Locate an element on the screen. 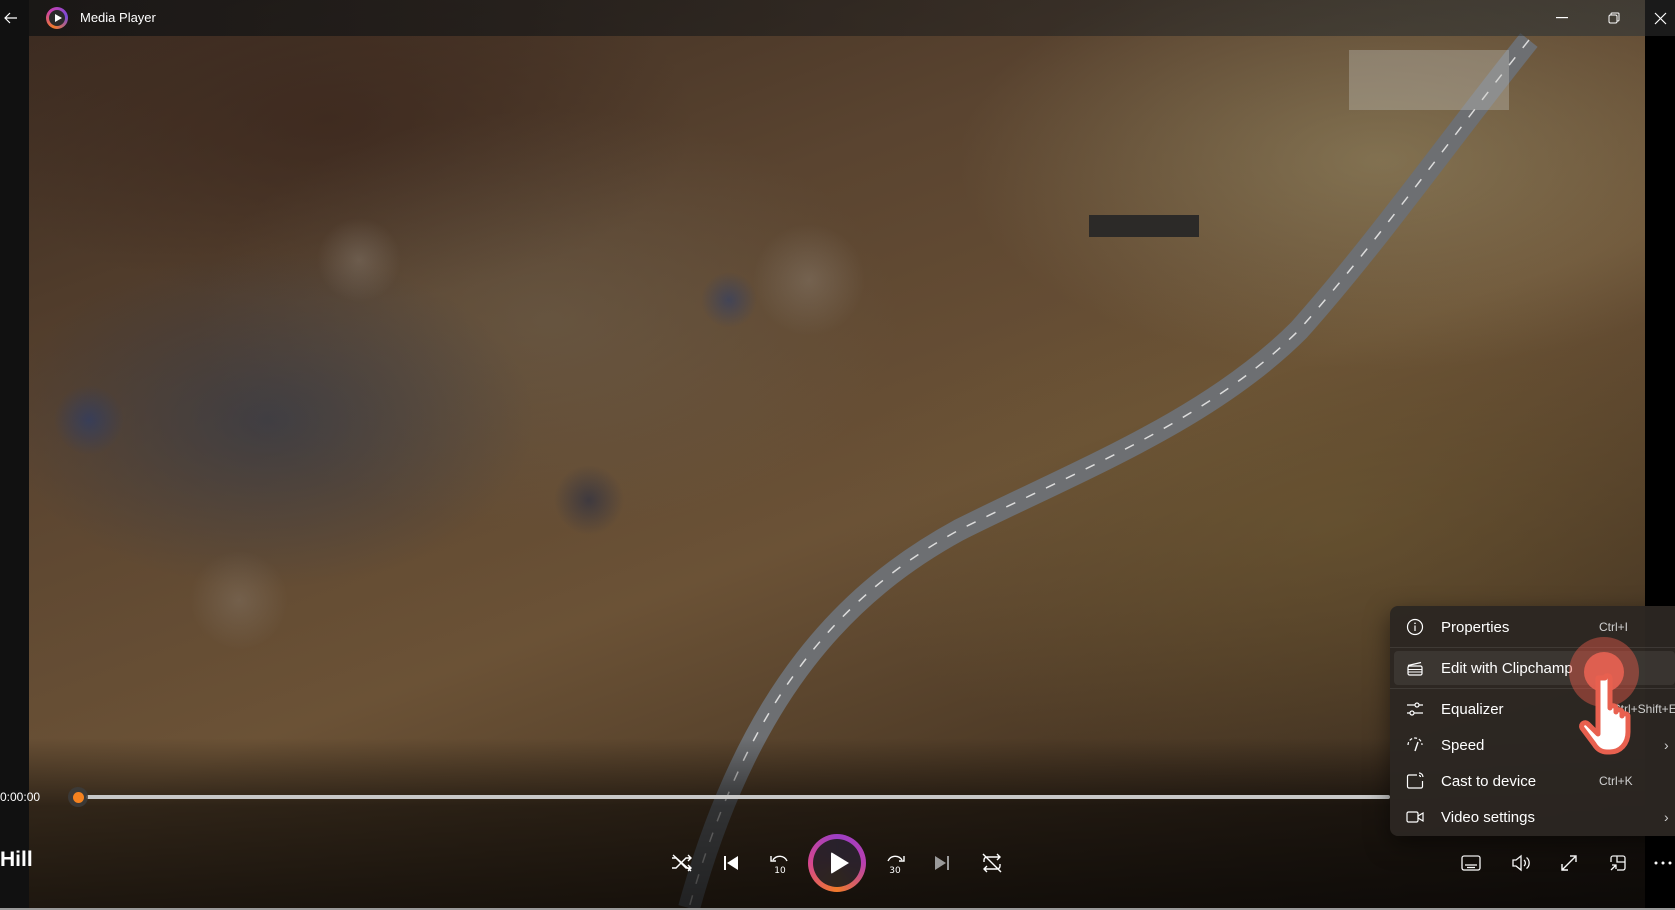 The width and height of the screenshot is (1675, 910). minimize-button is located at coordinates (1562, 18).